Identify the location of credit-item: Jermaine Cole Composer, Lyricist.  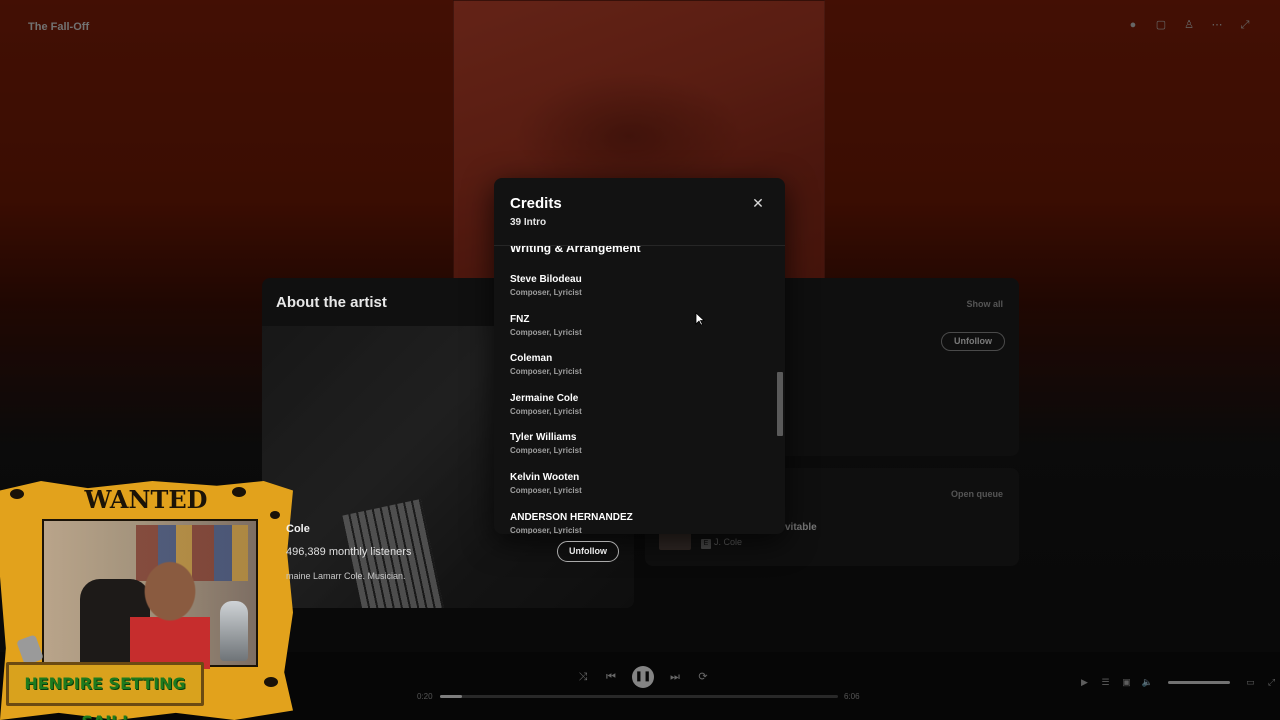
(571, 412).